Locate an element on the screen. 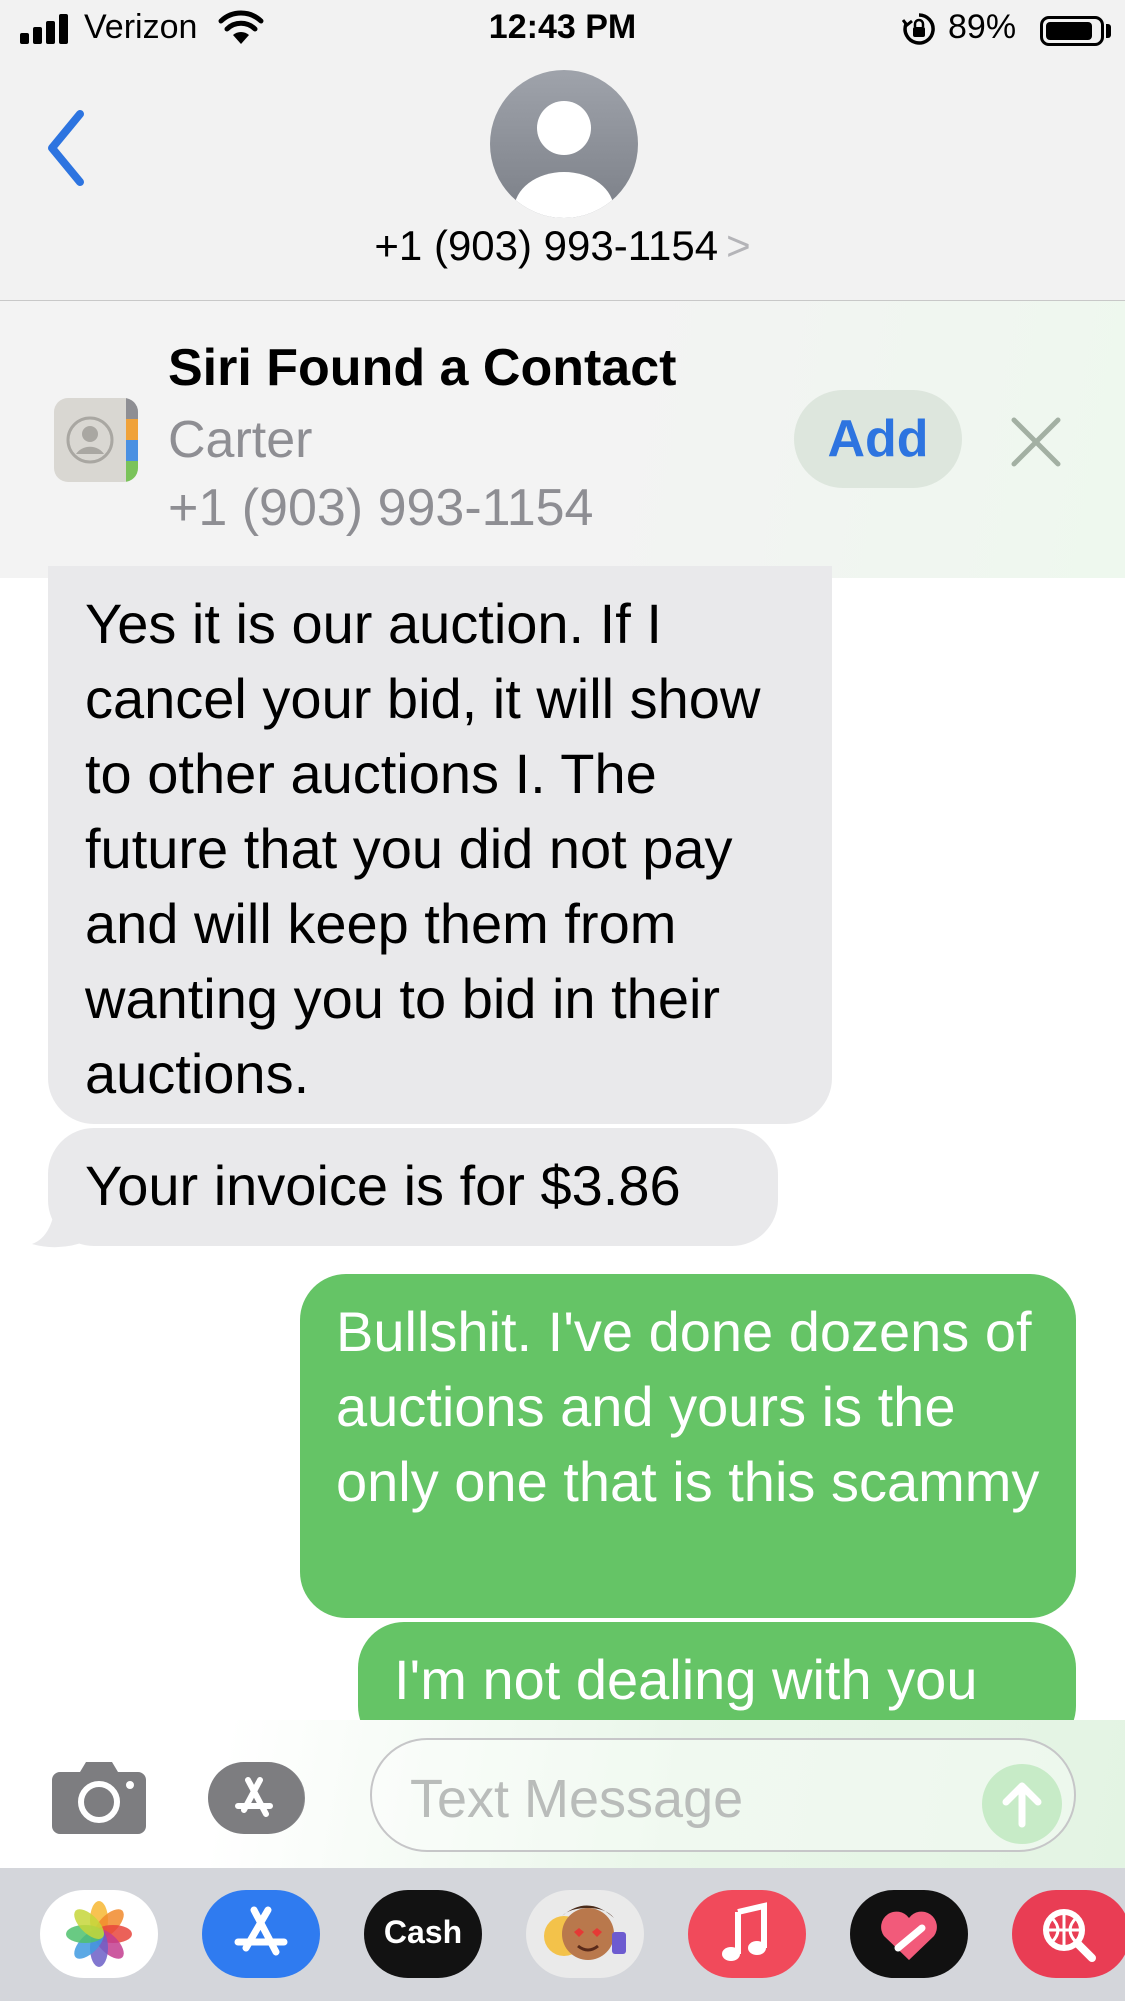 Image resolution: width=1125 pixels, height=2001 pixels. photos-app-button is located at coordinates (99, 1934).